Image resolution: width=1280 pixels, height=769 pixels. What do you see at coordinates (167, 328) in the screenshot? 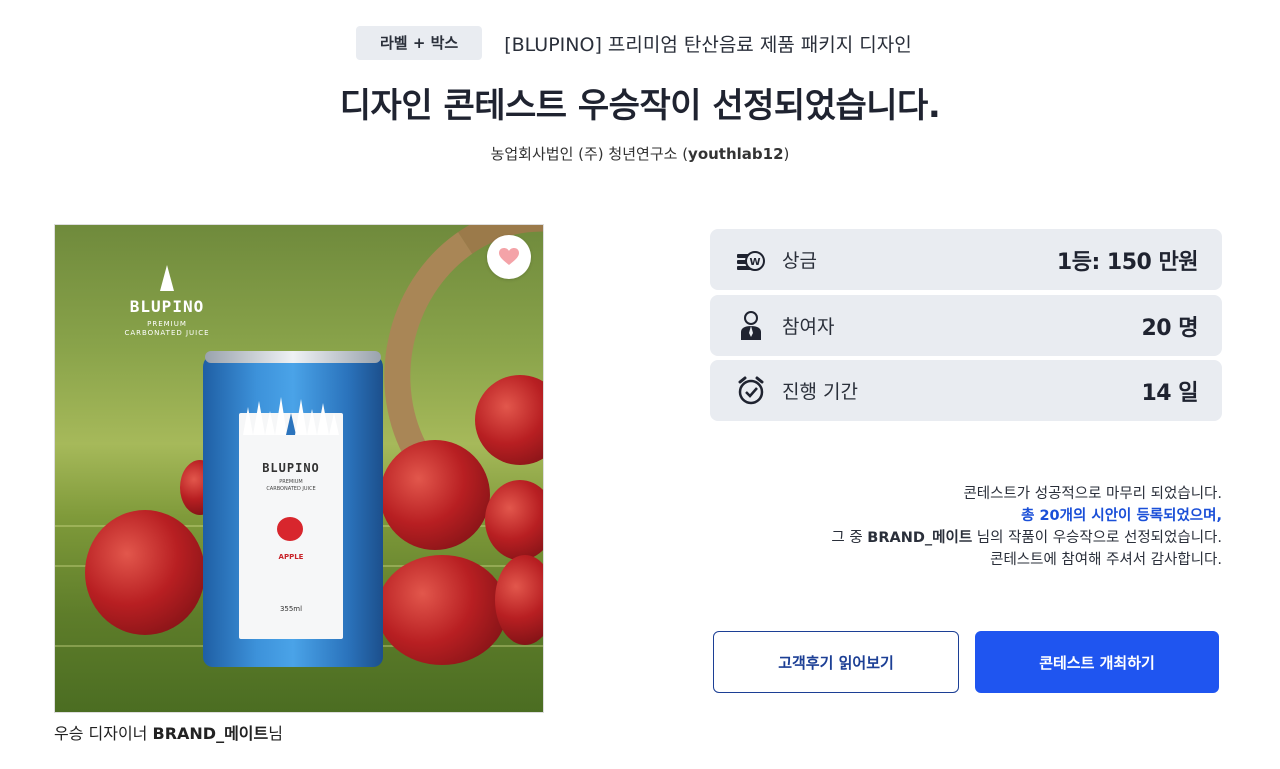
I see `brand-subtitle: PREMIUM CARBONATED JUICE` at bounding box center [167, 328].